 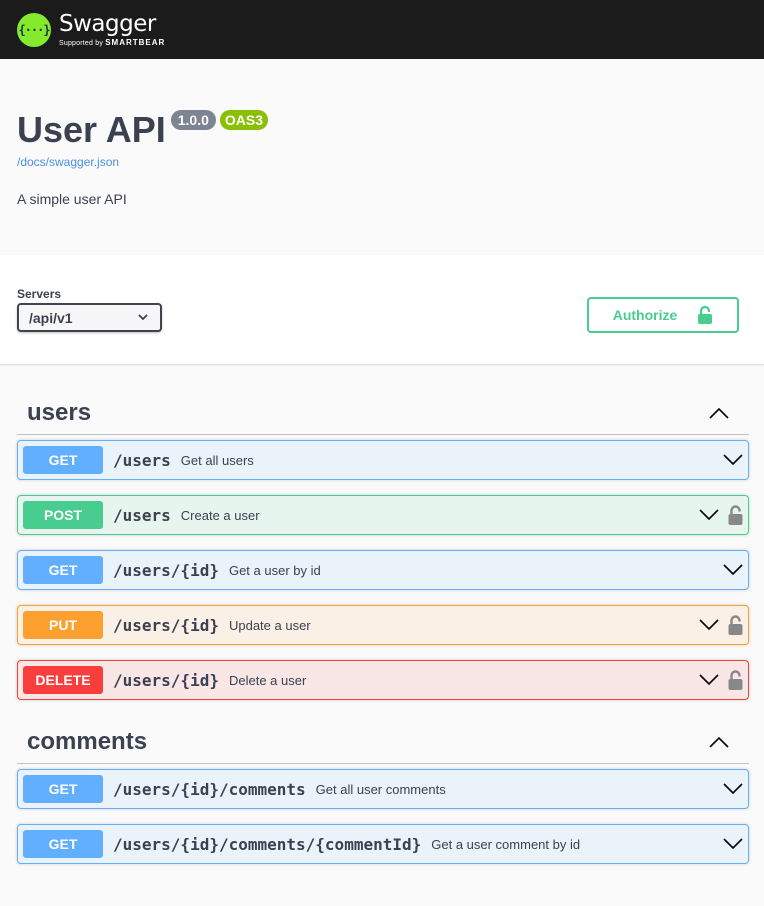 What do you see at coordinates (267, 680) in the screenshot?
I see `operation-summary: Delete a user` at bounding box center [267, 680].